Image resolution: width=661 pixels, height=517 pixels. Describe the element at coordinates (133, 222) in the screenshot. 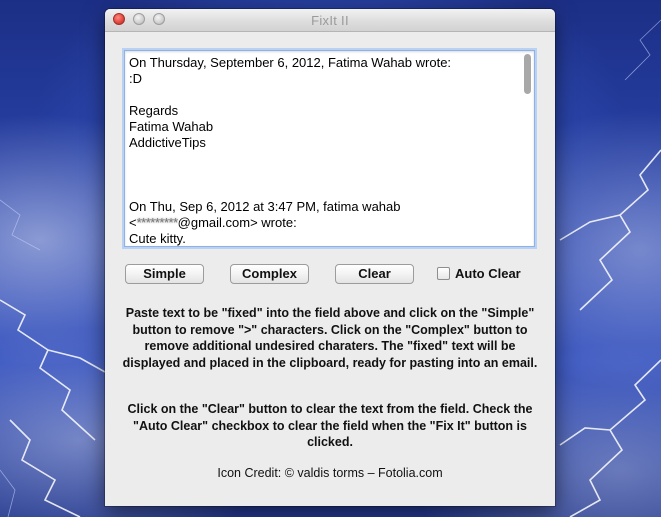

I see `email-prefix: <` at that location.